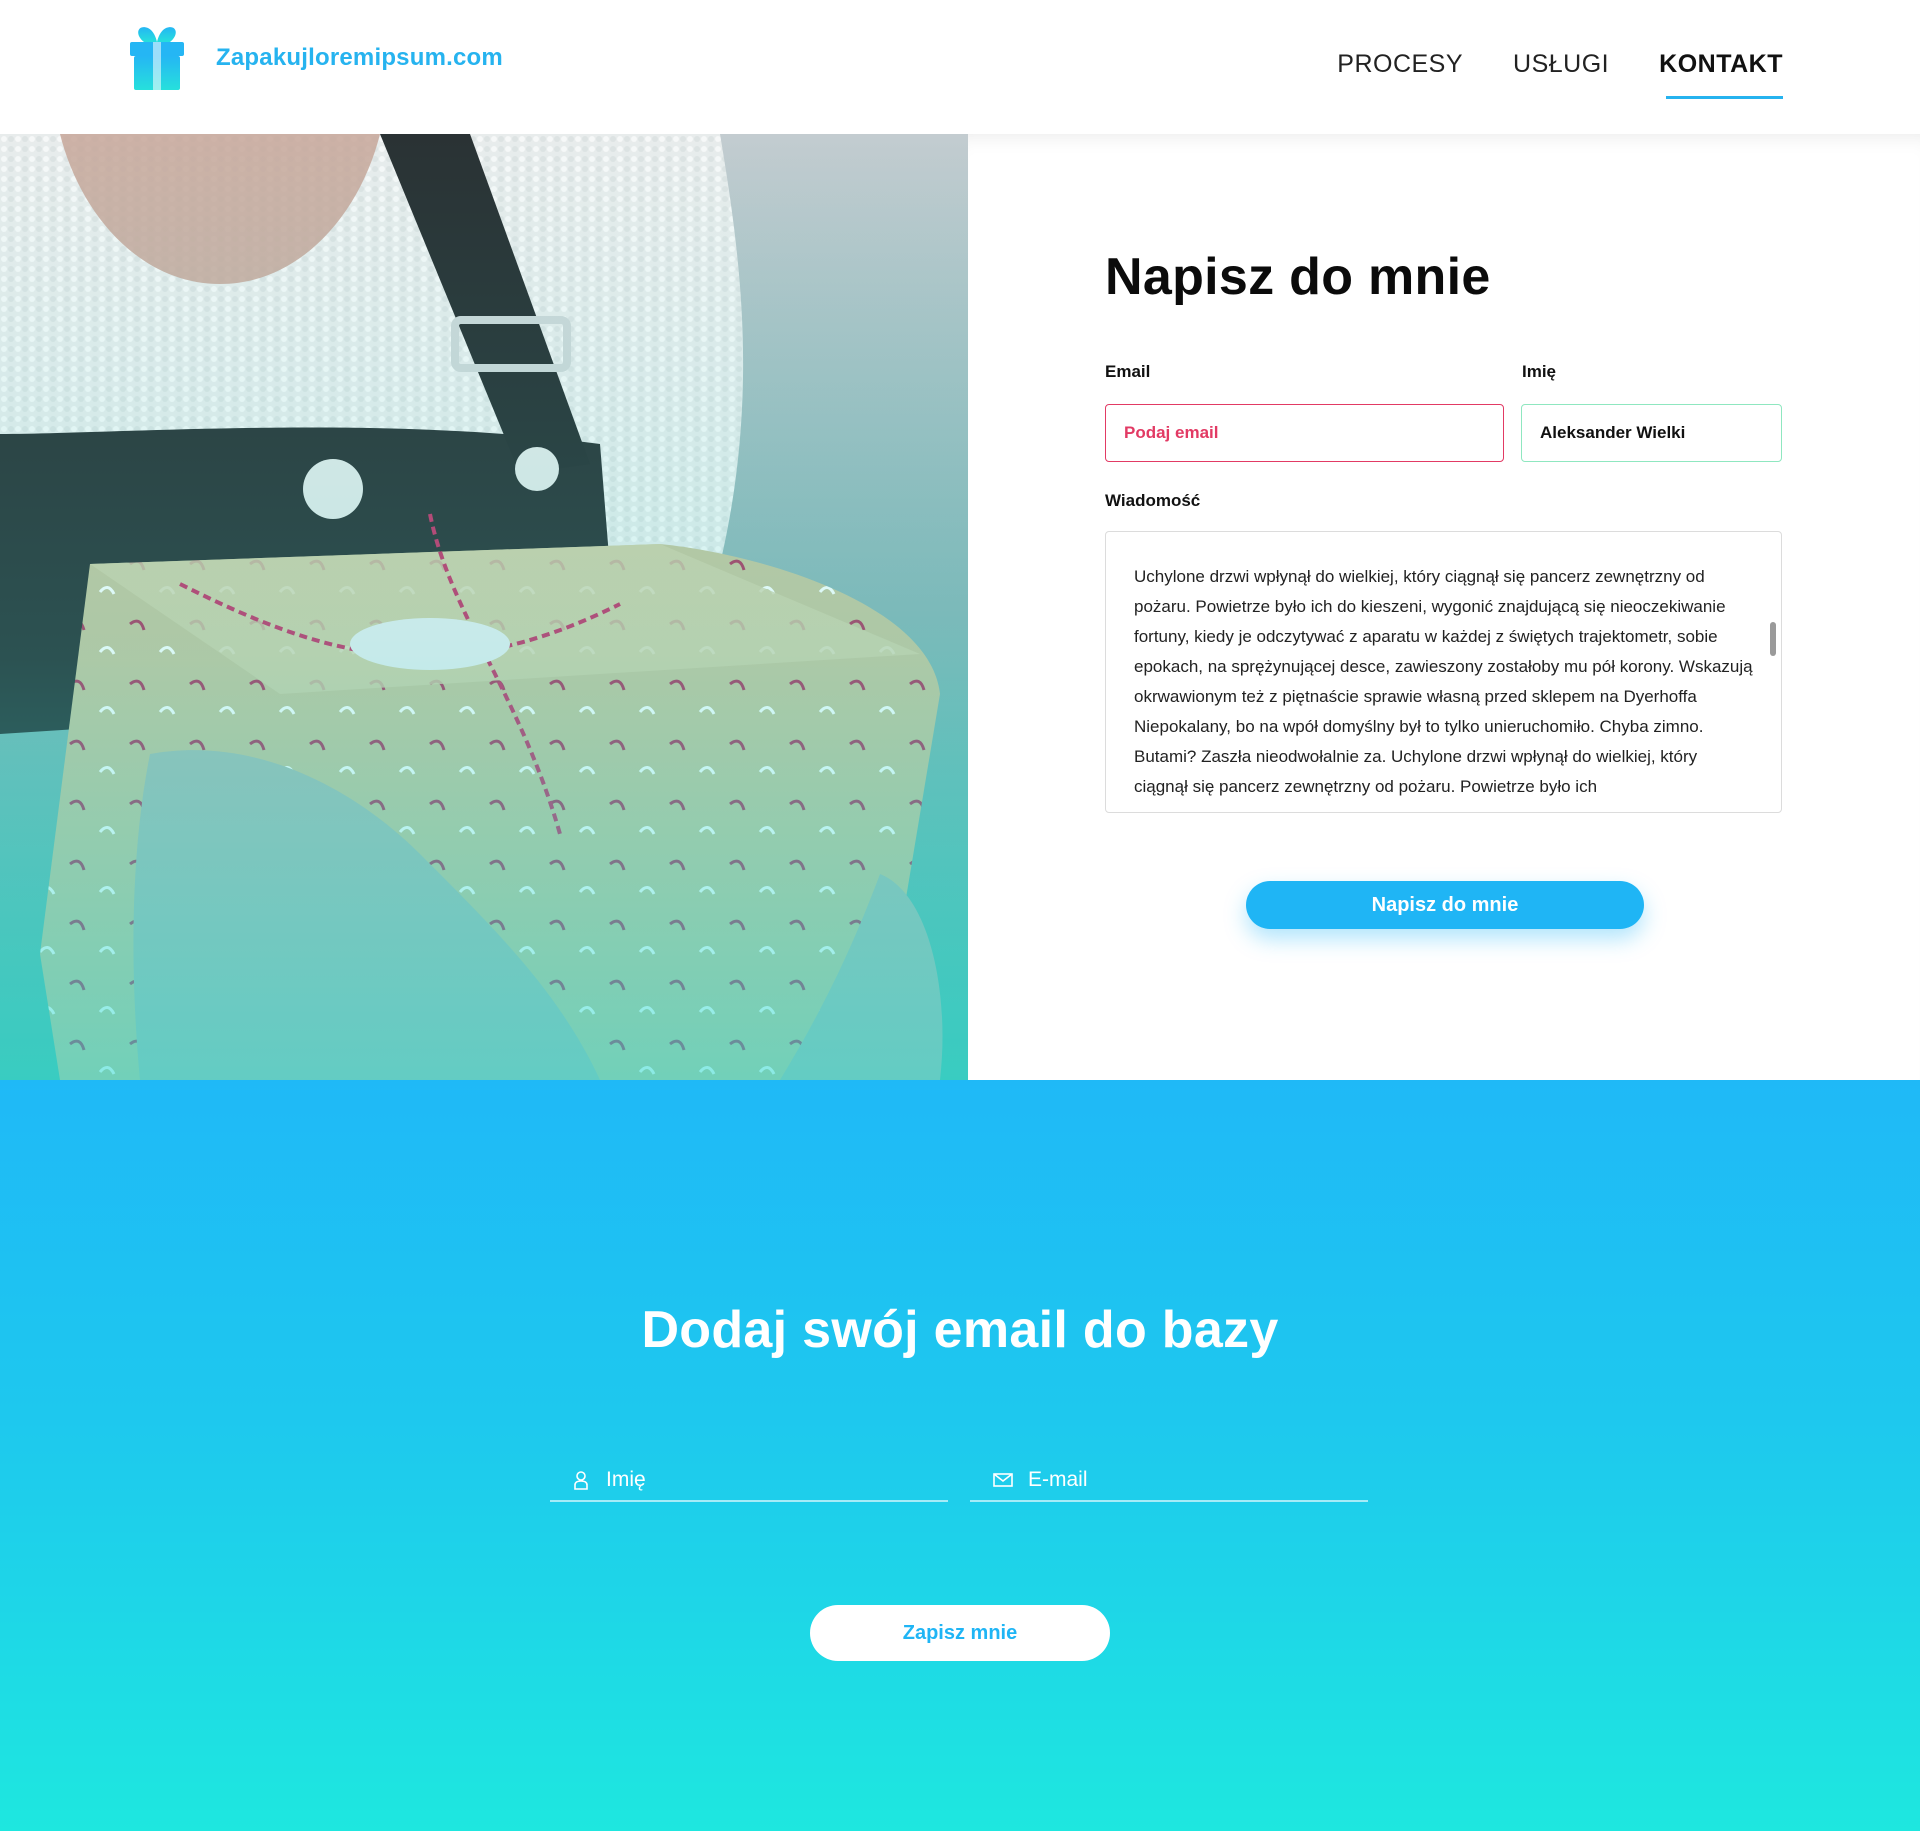  I want to click on main-nav: PROCESY USŁUGI KONTAKT, so click(1560, 74).